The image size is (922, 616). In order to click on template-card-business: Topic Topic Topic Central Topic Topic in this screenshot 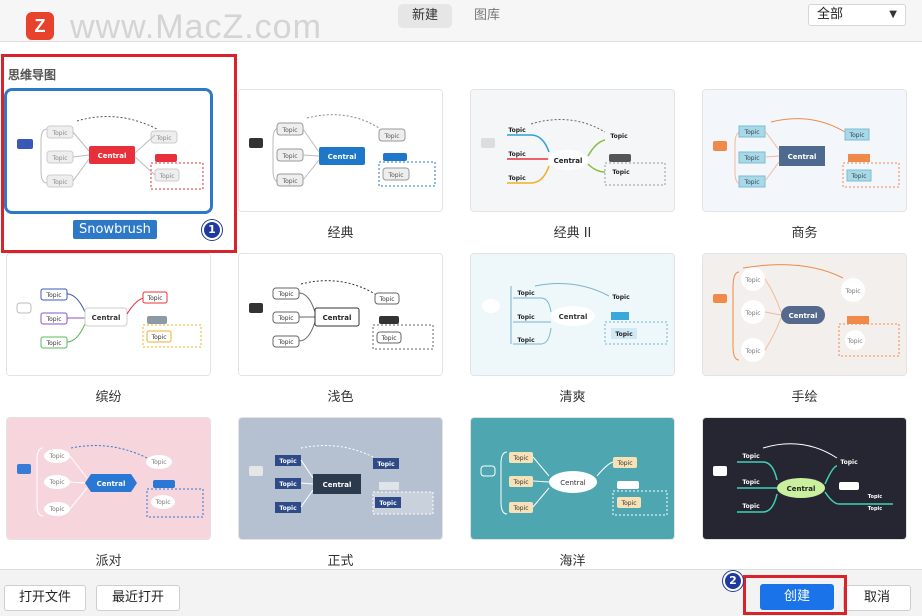, I will do `click(804, 150)`.